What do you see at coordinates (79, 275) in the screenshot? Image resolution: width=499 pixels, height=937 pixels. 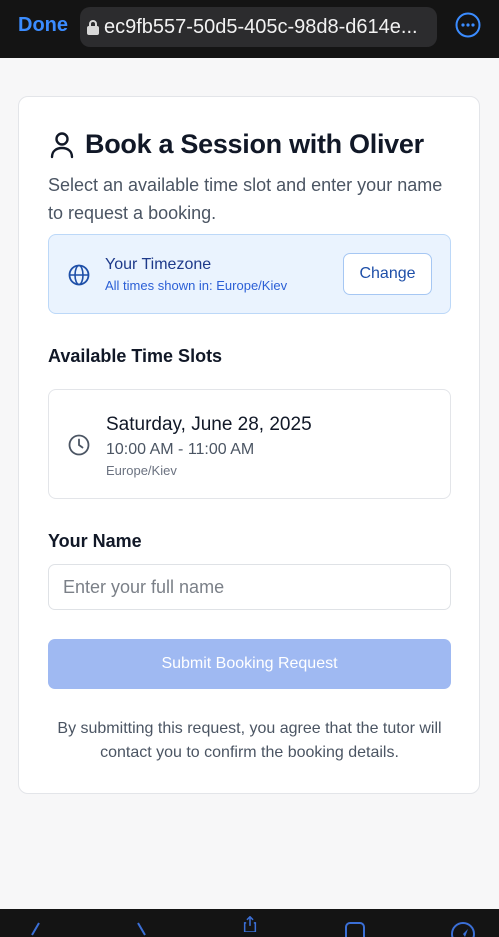 I see `globe-icon` at bounding box center [79, 275].